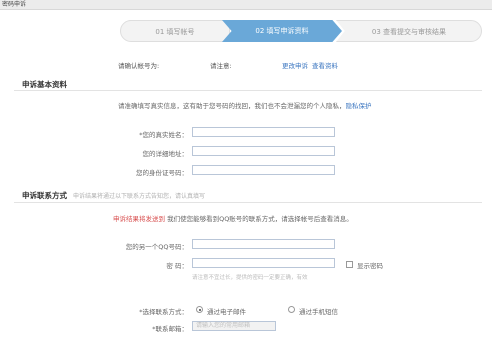 This screenshot has height=342, width=492. I want to click on show-password-label: 显示密码, so click(370, 266).